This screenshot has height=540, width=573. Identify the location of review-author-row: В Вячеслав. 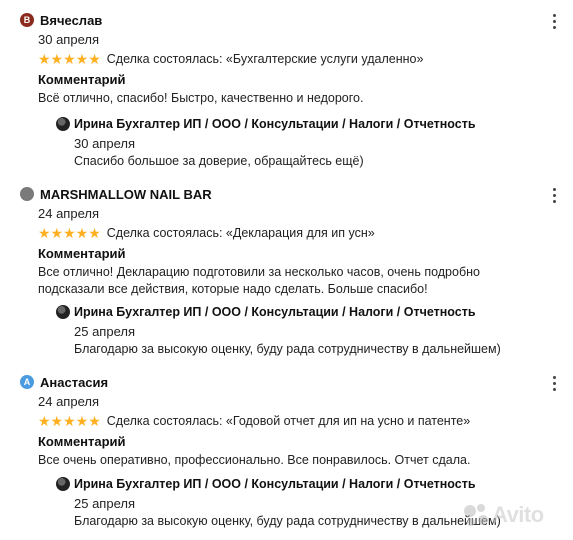
(61, 20).